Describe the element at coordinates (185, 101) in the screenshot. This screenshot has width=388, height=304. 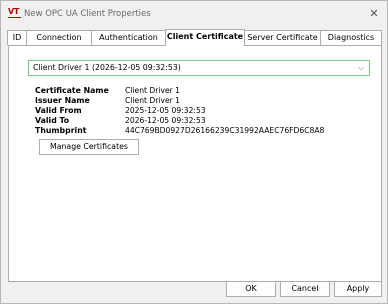
I see `detail-row-issuer-name: Issuer Name Client Driver 1` at that location.